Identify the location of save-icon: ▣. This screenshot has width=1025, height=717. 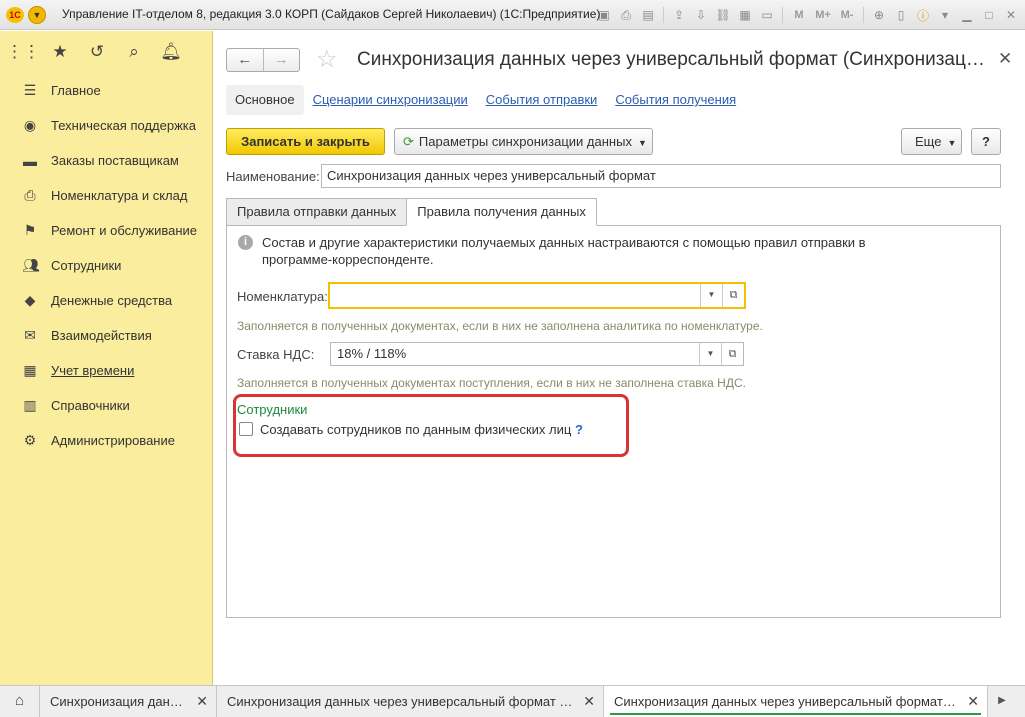
(604, 15).